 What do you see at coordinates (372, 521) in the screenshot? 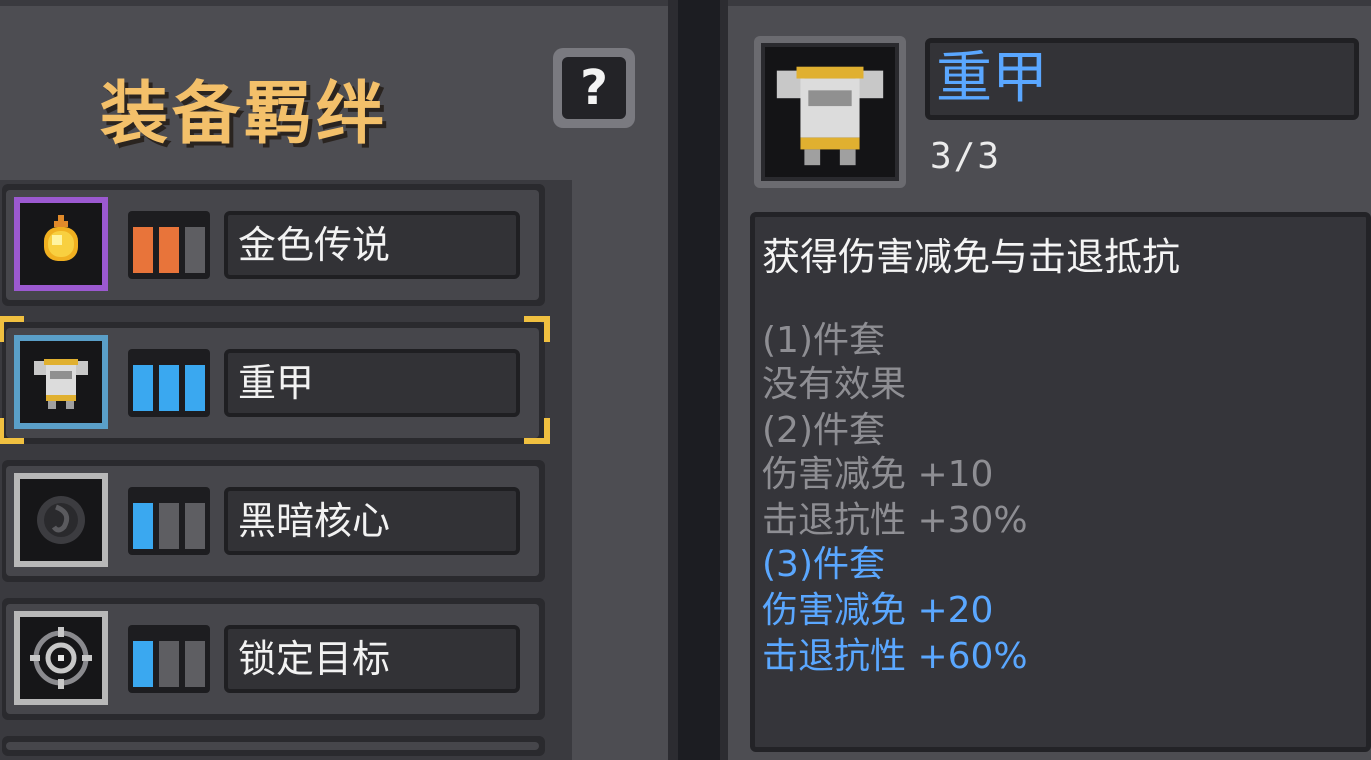
I see `set-name: 黑暗核心` at bounding box center [372, 521].